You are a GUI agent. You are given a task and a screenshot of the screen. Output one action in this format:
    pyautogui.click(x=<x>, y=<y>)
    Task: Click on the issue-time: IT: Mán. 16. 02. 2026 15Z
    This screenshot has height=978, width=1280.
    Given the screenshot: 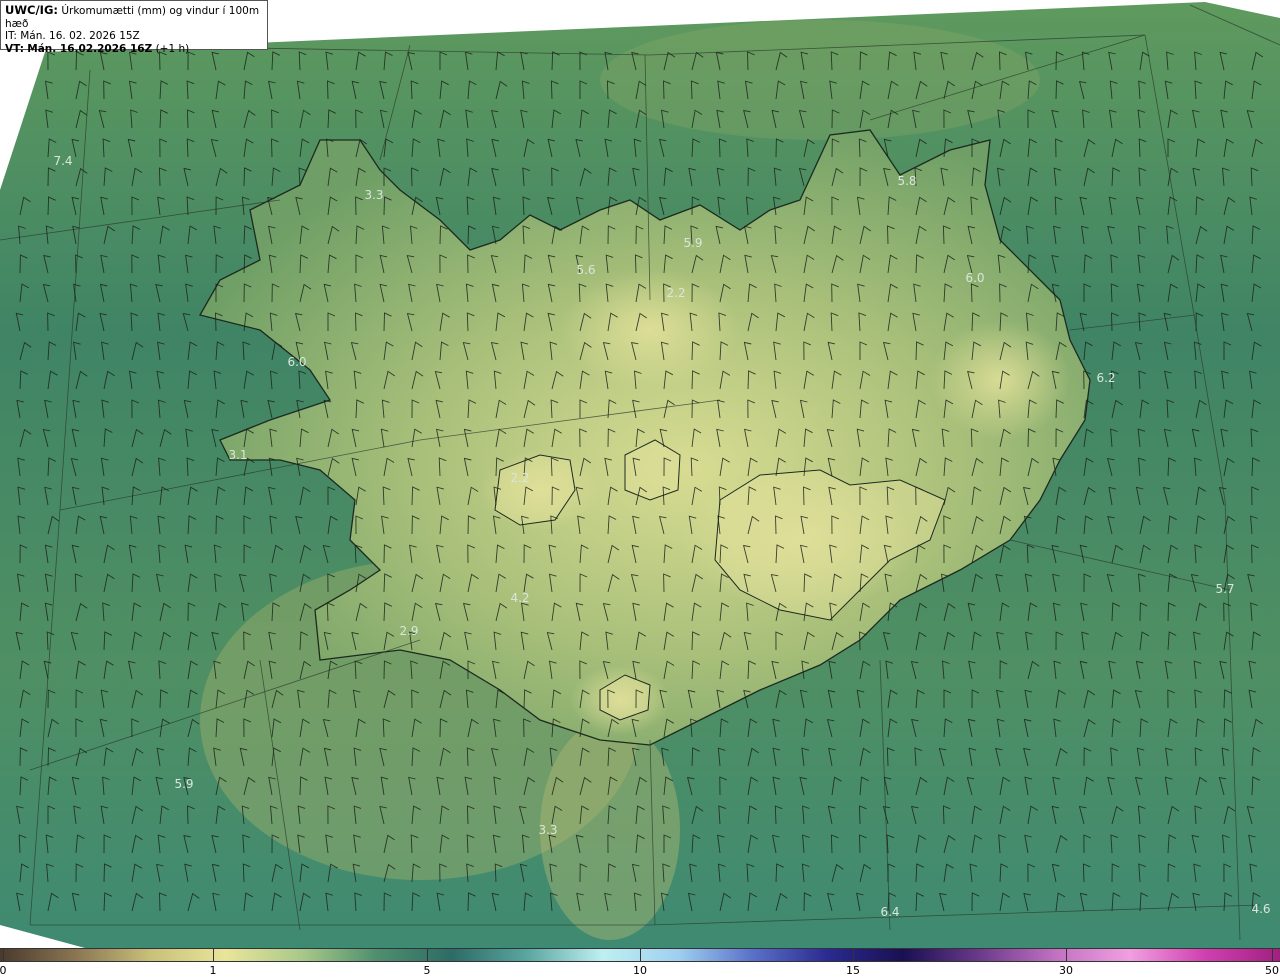 What is the action you would take?
    pyautogui.click(x=72, y=36)
    